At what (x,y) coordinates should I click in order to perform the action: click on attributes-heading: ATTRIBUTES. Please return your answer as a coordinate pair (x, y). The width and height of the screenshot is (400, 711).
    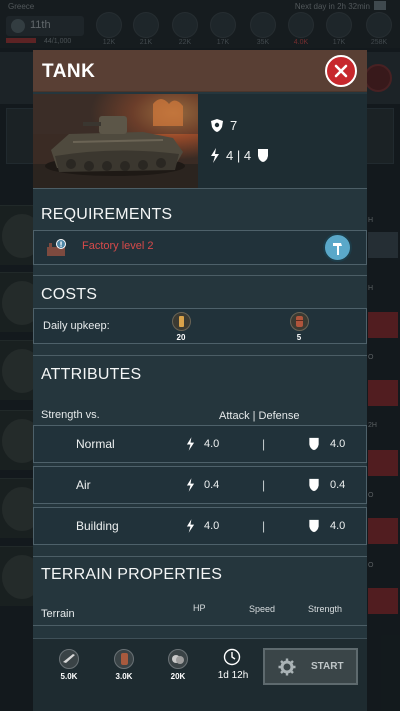
    Looking at the image, I should click on (91, 374).